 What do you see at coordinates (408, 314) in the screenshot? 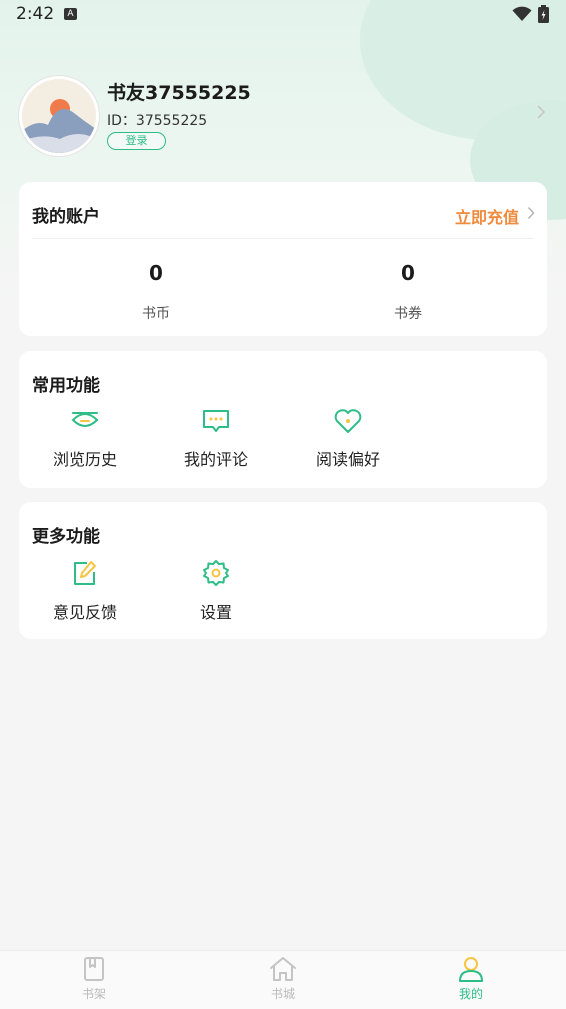
I see `voucher-label: 书券` at bounding box center [408, 314].